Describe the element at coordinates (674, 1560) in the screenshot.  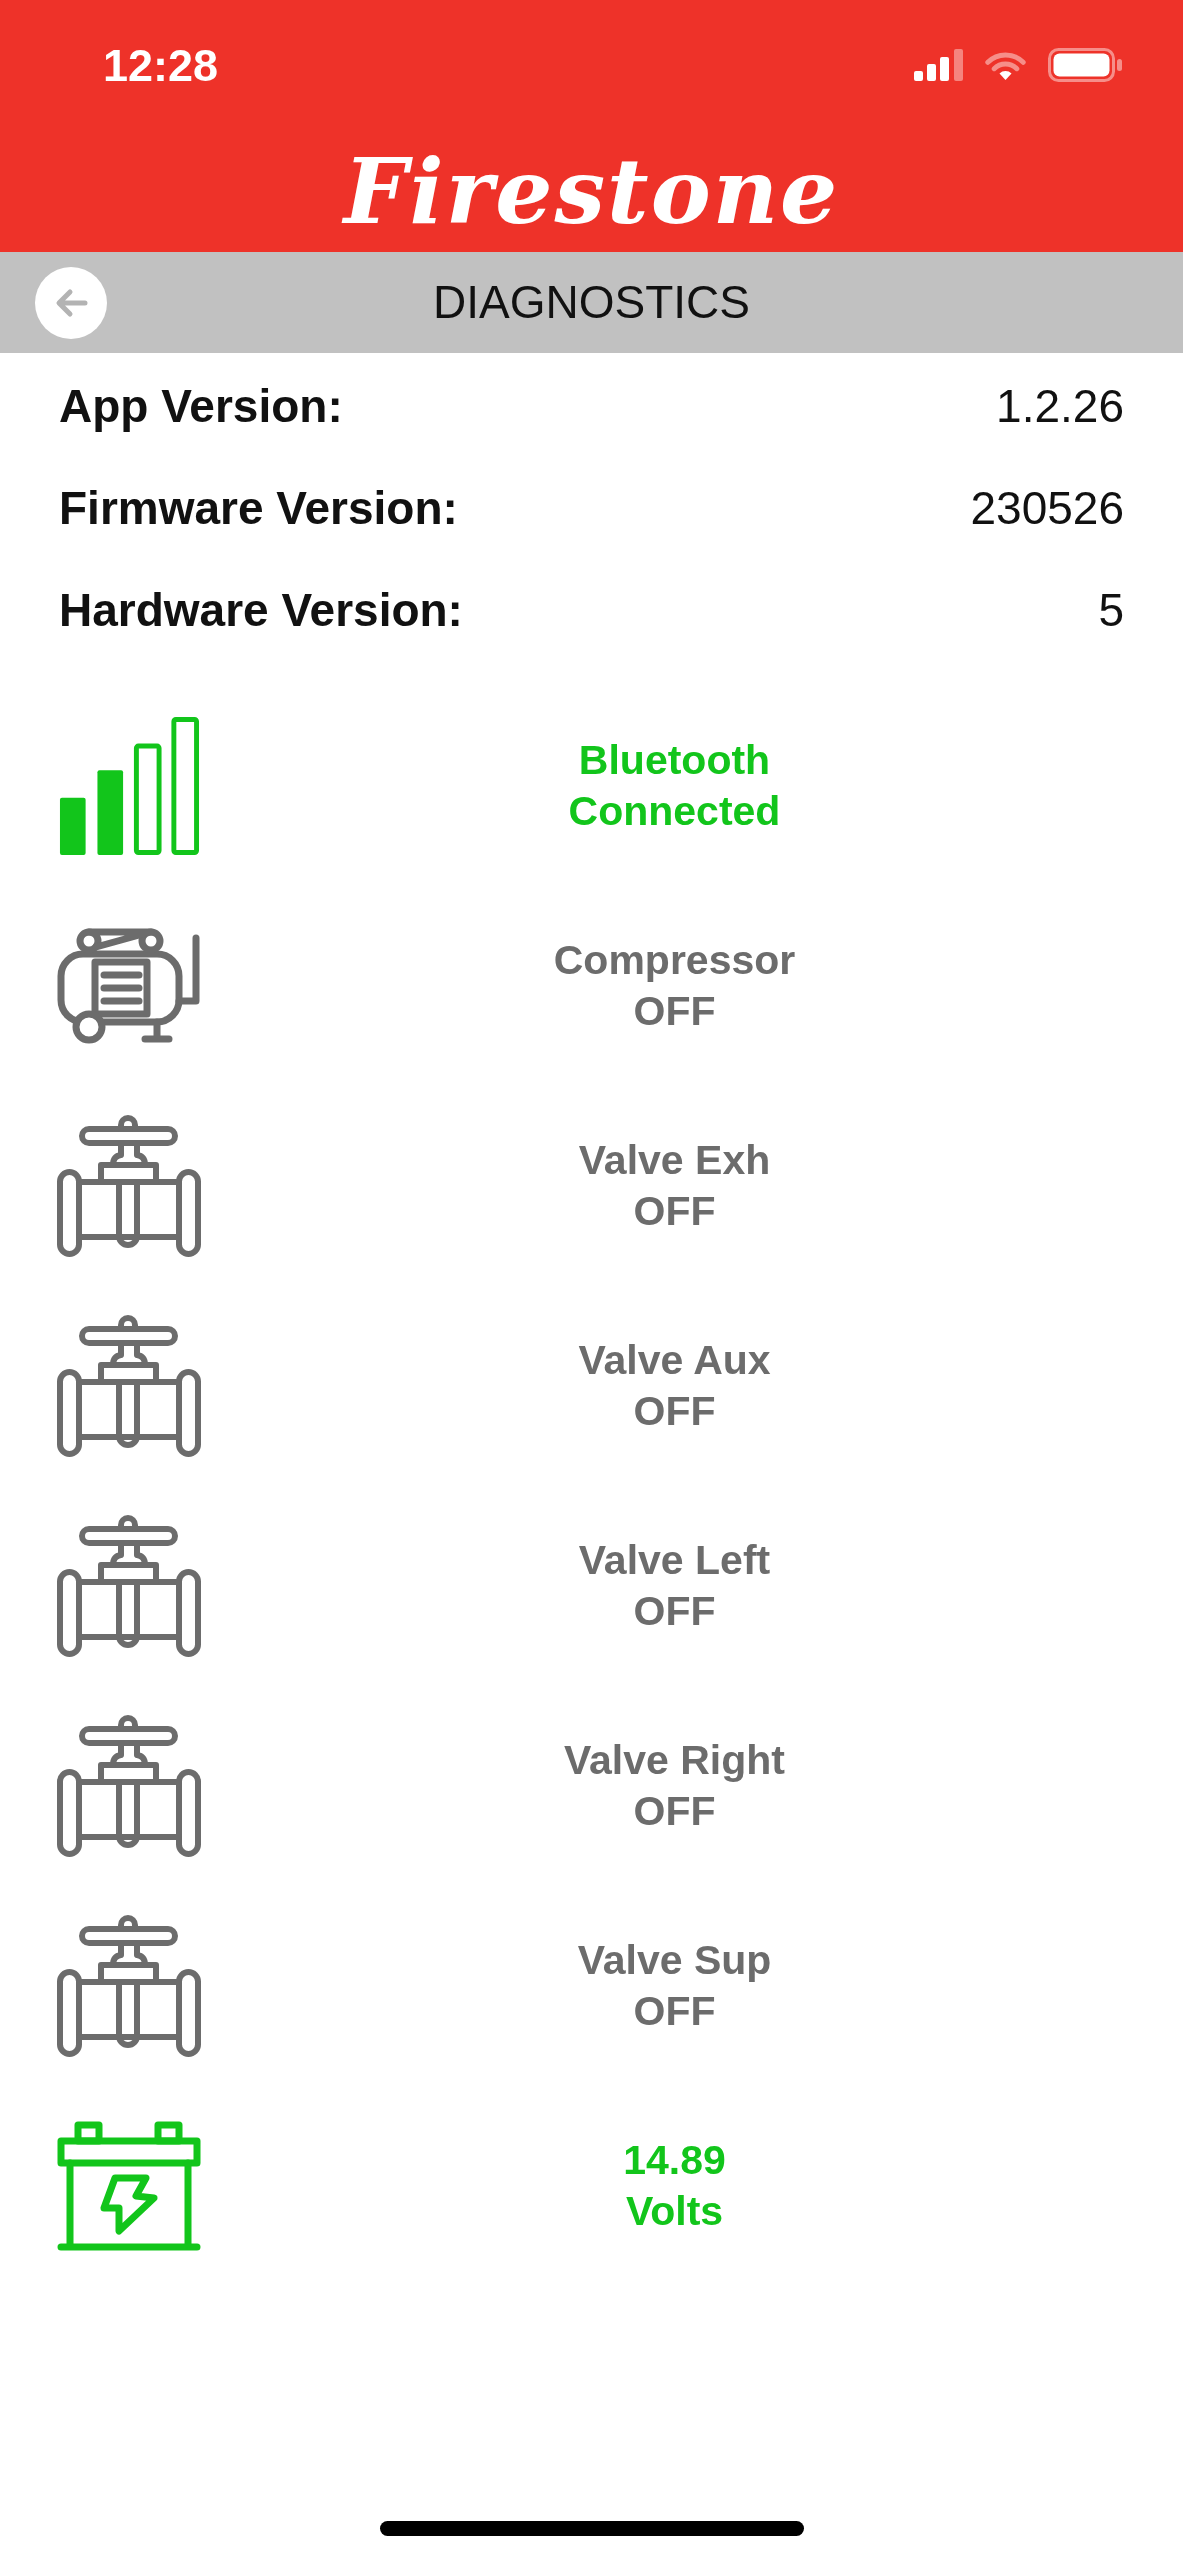
I see `status-text: Valve Left` at that location.